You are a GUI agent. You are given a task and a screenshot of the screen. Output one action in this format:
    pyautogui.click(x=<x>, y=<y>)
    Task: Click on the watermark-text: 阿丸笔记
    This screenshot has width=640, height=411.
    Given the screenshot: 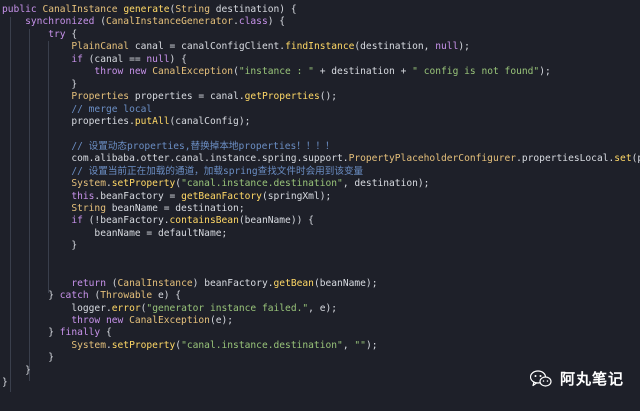 What is the action you would take?
    pyautogui.click(x=591, y=379)
    